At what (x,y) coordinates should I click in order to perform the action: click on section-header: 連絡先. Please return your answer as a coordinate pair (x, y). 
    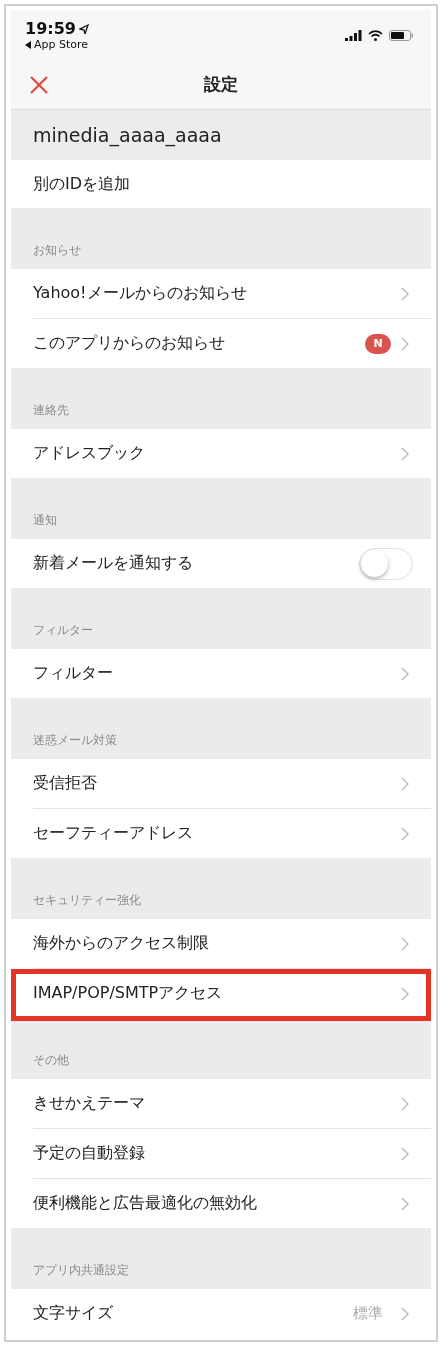
    Looking at the image, I should click on (221, 398).